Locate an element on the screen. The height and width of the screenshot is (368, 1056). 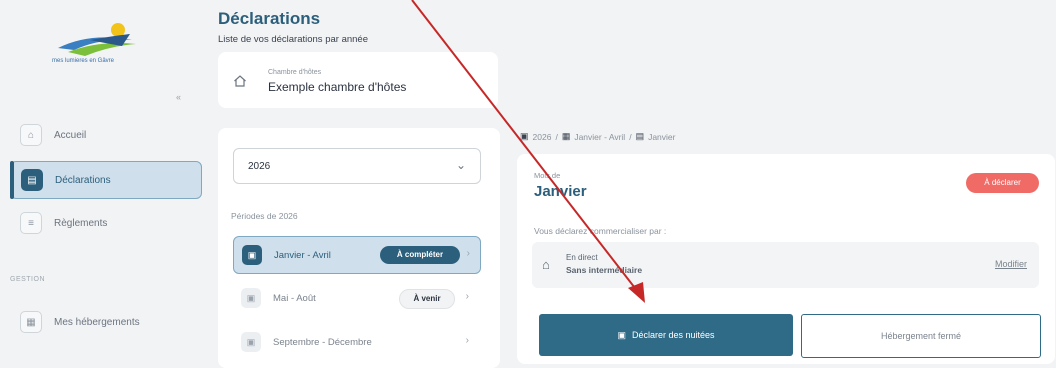
sidebar-item-declarations: ▤ Déclarations is located at coordinates (106, 180).